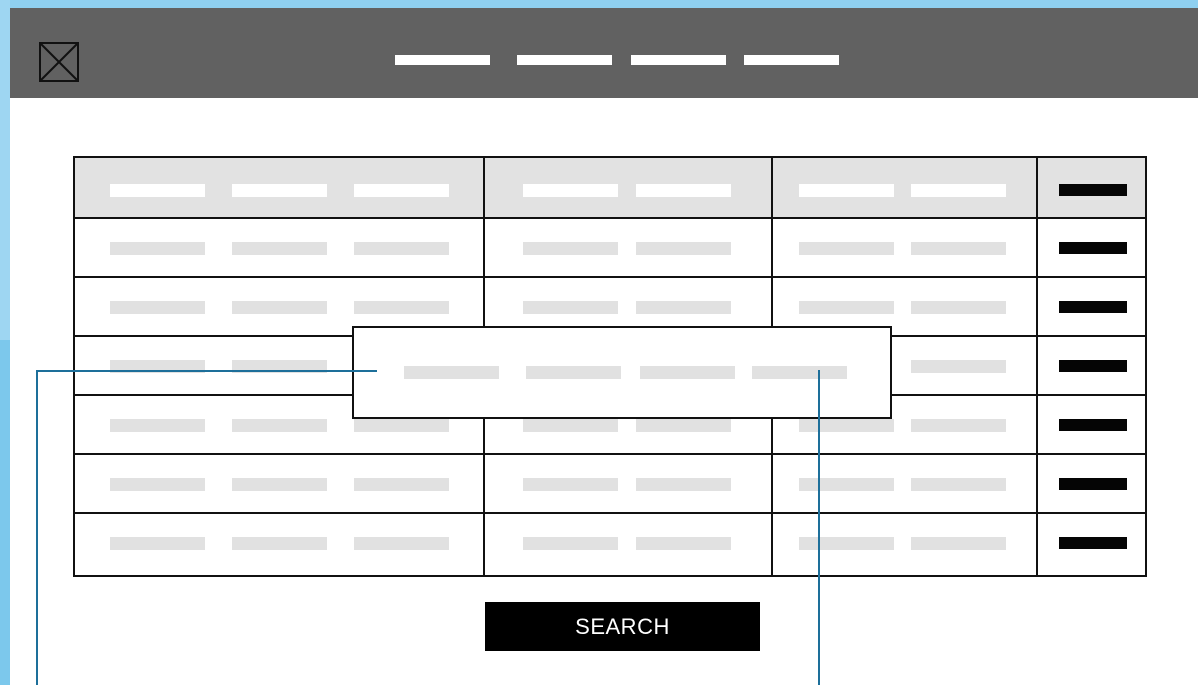 This screenshot has height=685, width=1198. Describe the element at coordinates (206, 371) in the screenshot. I see `annotation-line-left-horizontal` at that location.